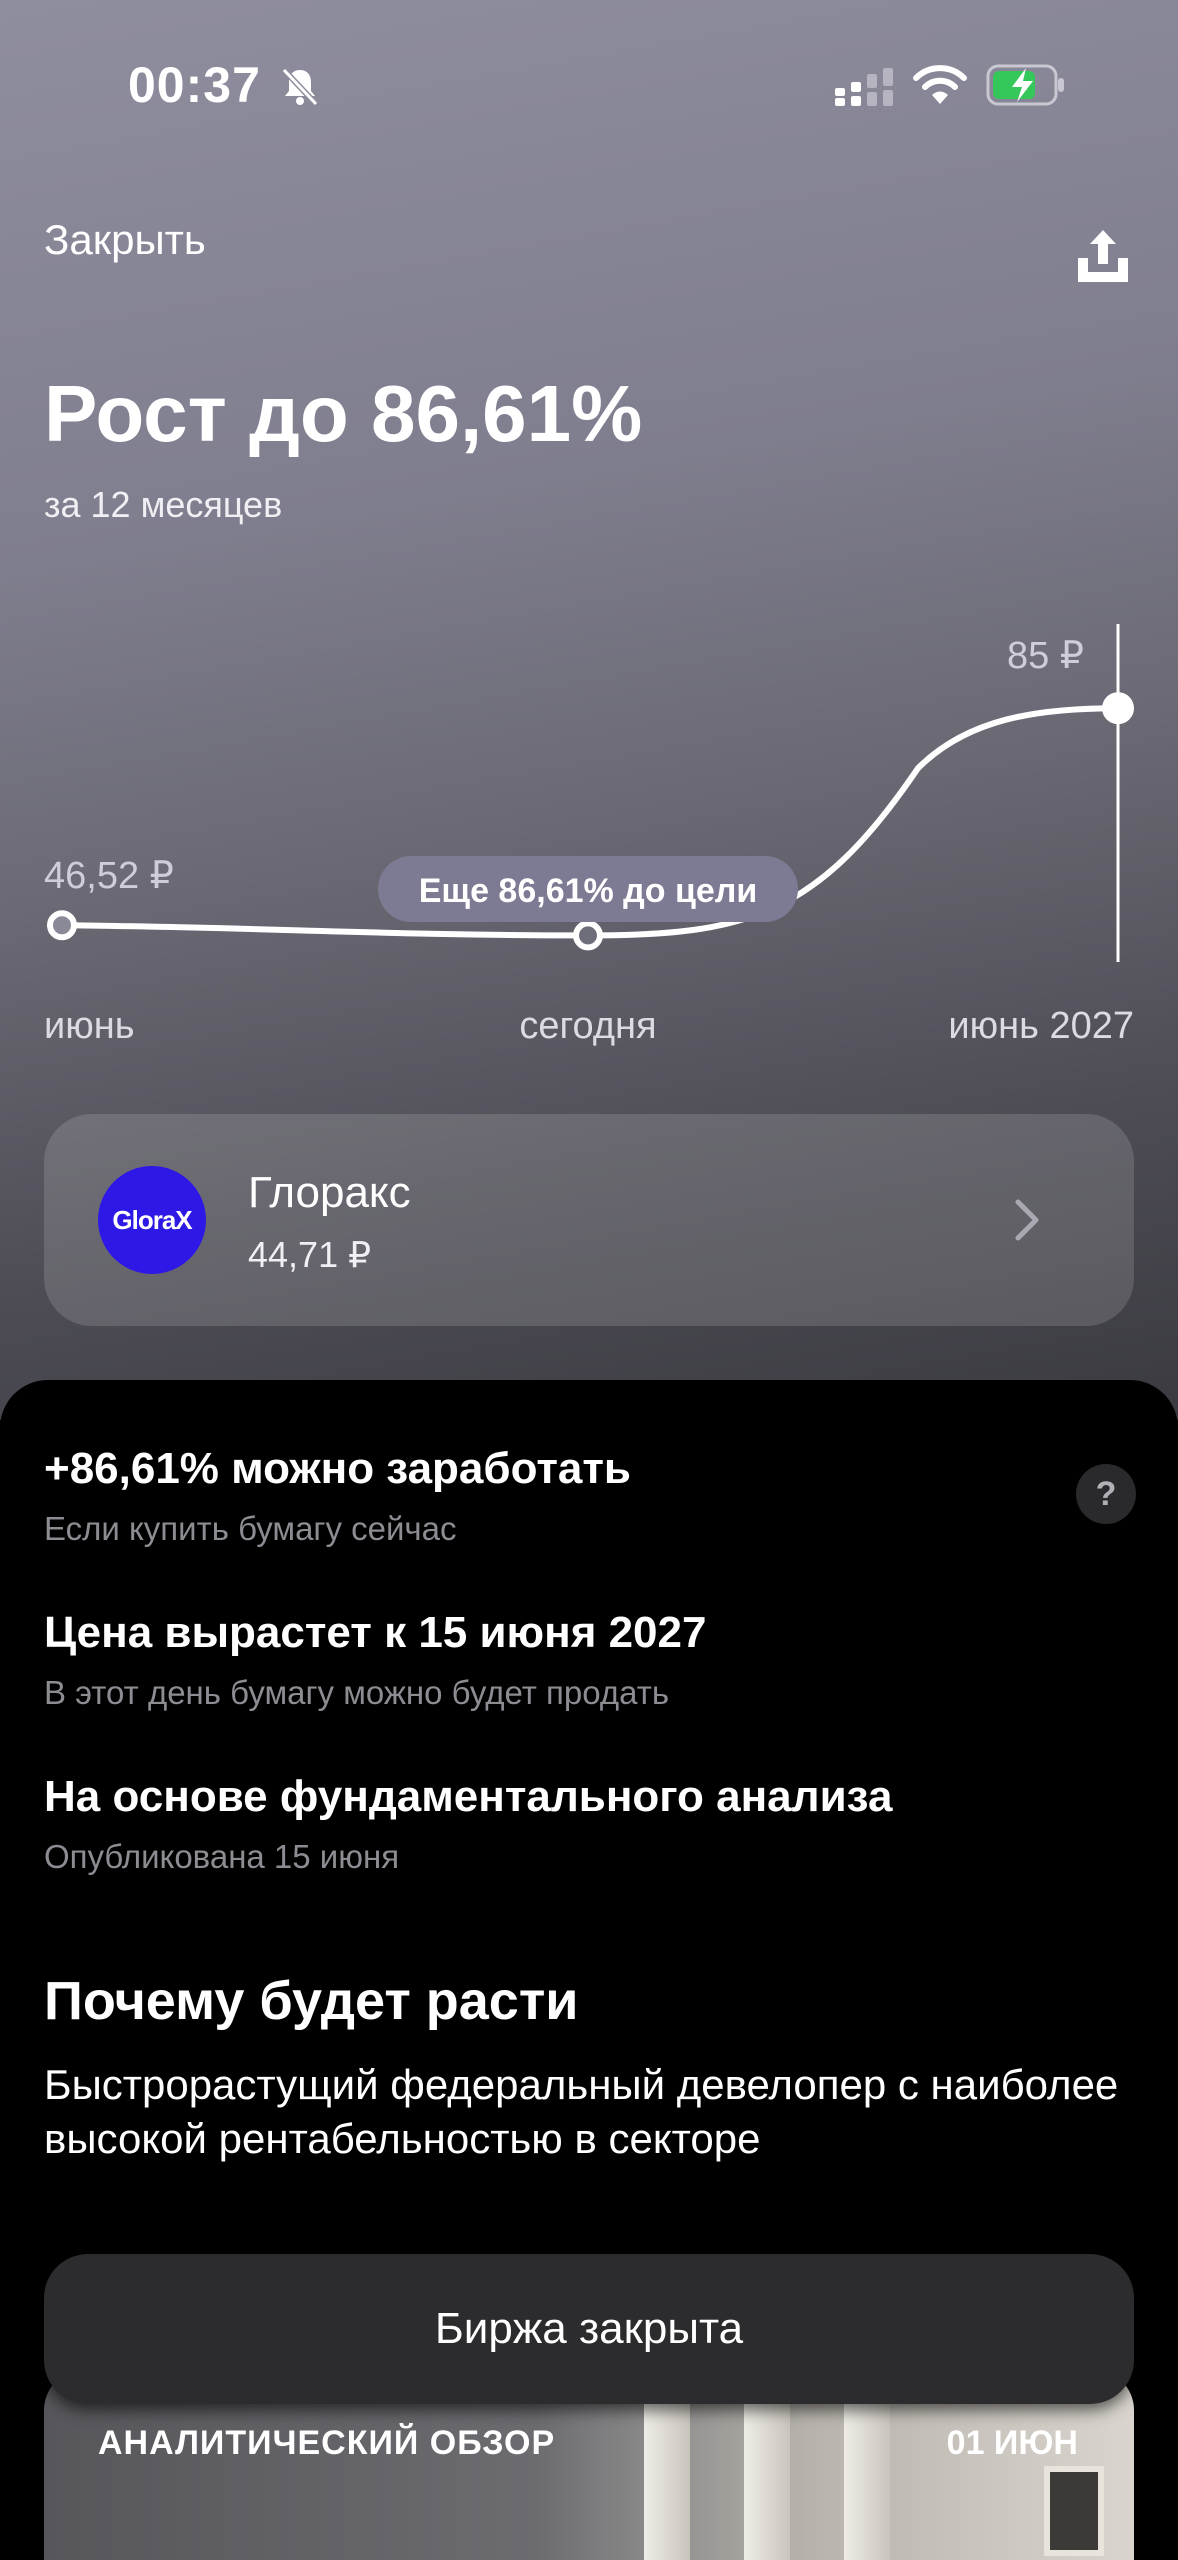 This screenshot has height=2560, width=1178. What do you see at coordinates (588, 935) in the screenshot?
I see `today-point` at bounding box center [588, 935].